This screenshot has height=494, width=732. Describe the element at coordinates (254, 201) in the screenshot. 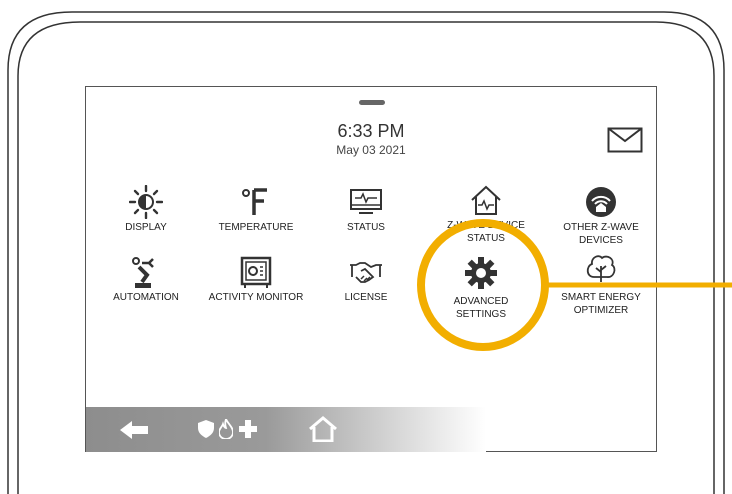

I see `fahrenheit-icon` at that location.